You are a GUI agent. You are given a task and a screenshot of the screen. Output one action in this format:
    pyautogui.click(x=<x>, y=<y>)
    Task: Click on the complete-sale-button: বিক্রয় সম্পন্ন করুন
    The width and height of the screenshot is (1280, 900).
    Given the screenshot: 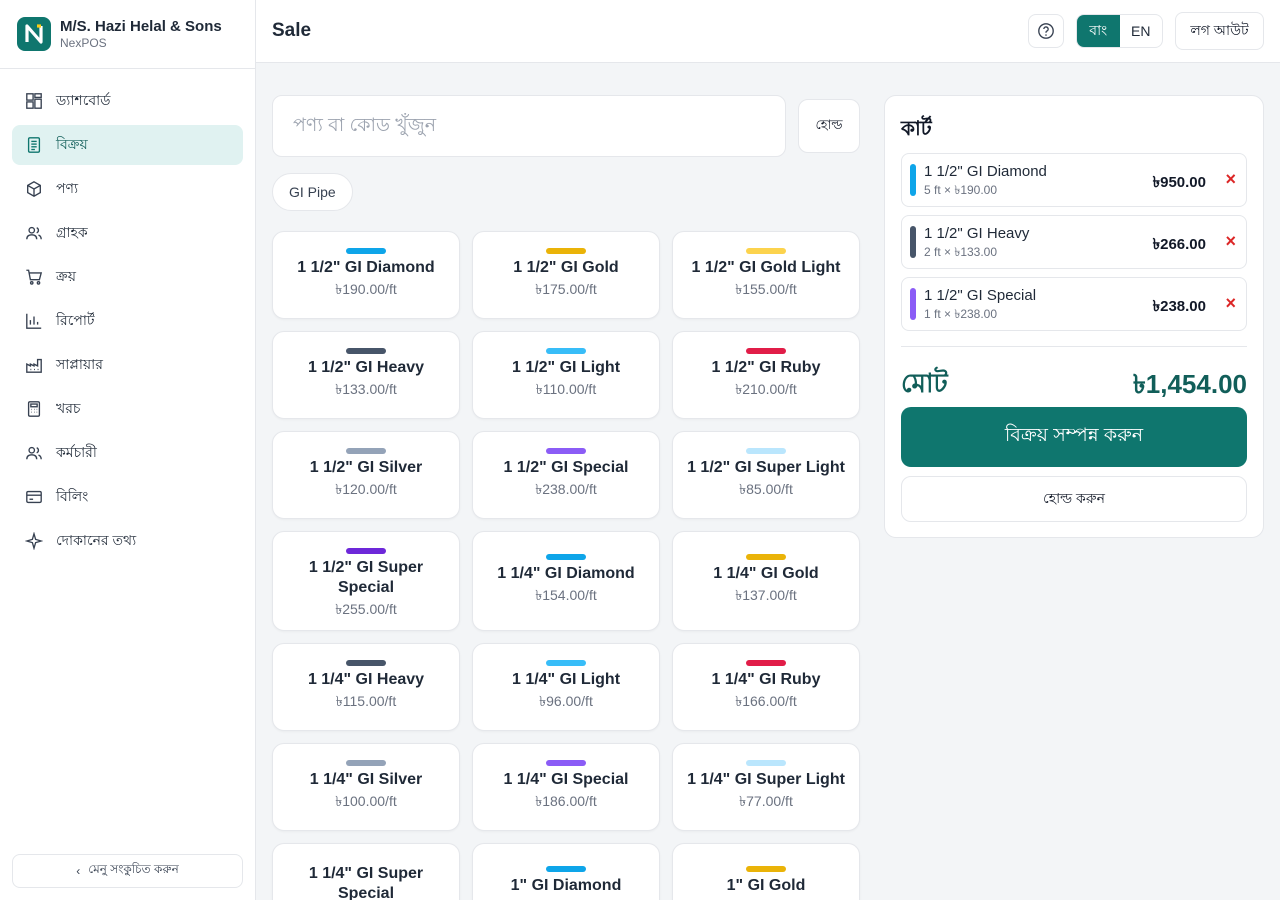 What is the action you would take?
    pyautogui.click(x=1074, y=437)
    